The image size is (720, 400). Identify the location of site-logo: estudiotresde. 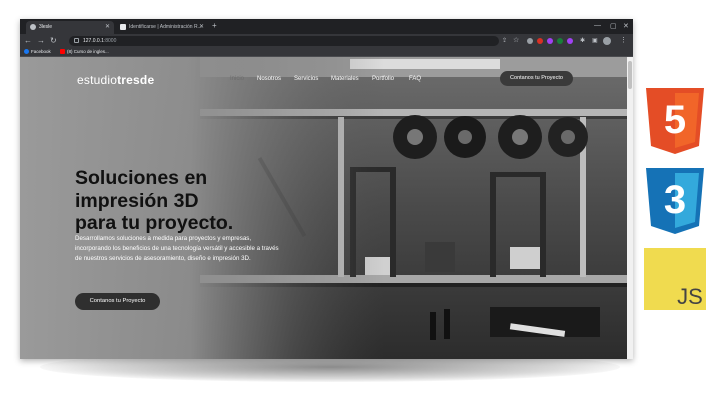
(115, 80).